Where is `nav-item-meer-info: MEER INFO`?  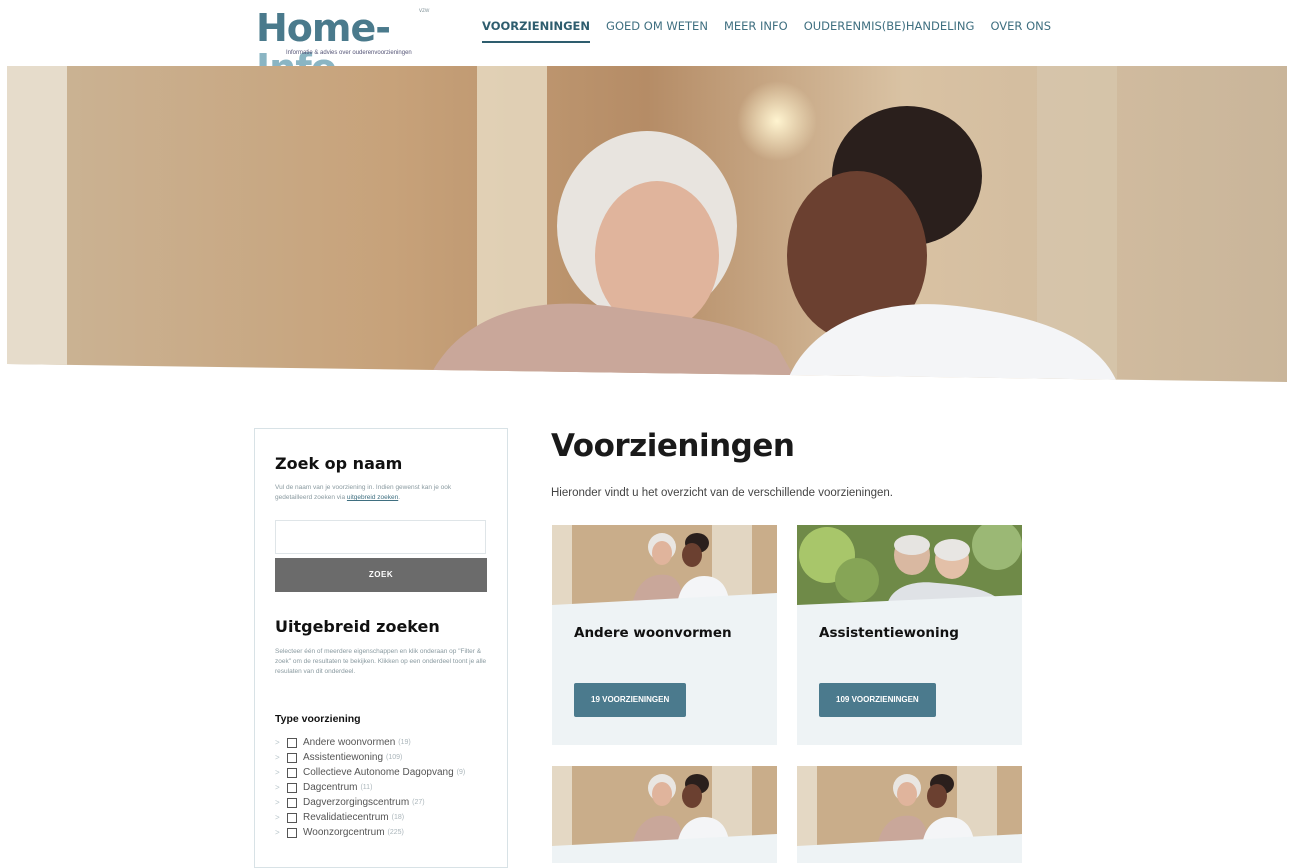
nav-item-meer-info: MEER INFO is located at coordinates (756, 31).